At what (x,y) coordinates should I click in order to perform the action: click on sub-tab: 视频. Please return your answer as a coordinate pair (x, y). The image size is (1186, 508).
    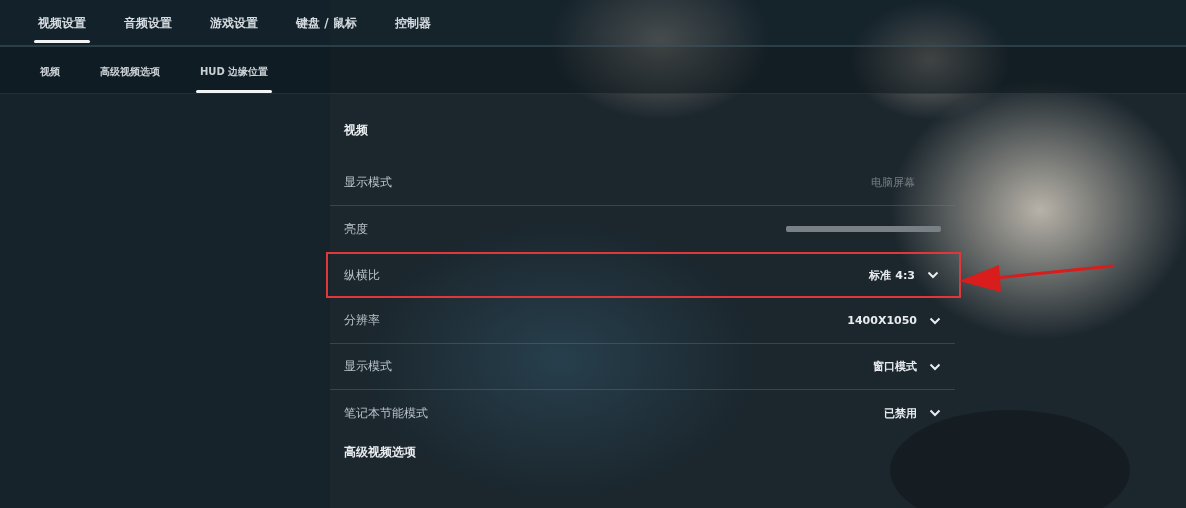
    Looking at the image, I should click on (50, 70).